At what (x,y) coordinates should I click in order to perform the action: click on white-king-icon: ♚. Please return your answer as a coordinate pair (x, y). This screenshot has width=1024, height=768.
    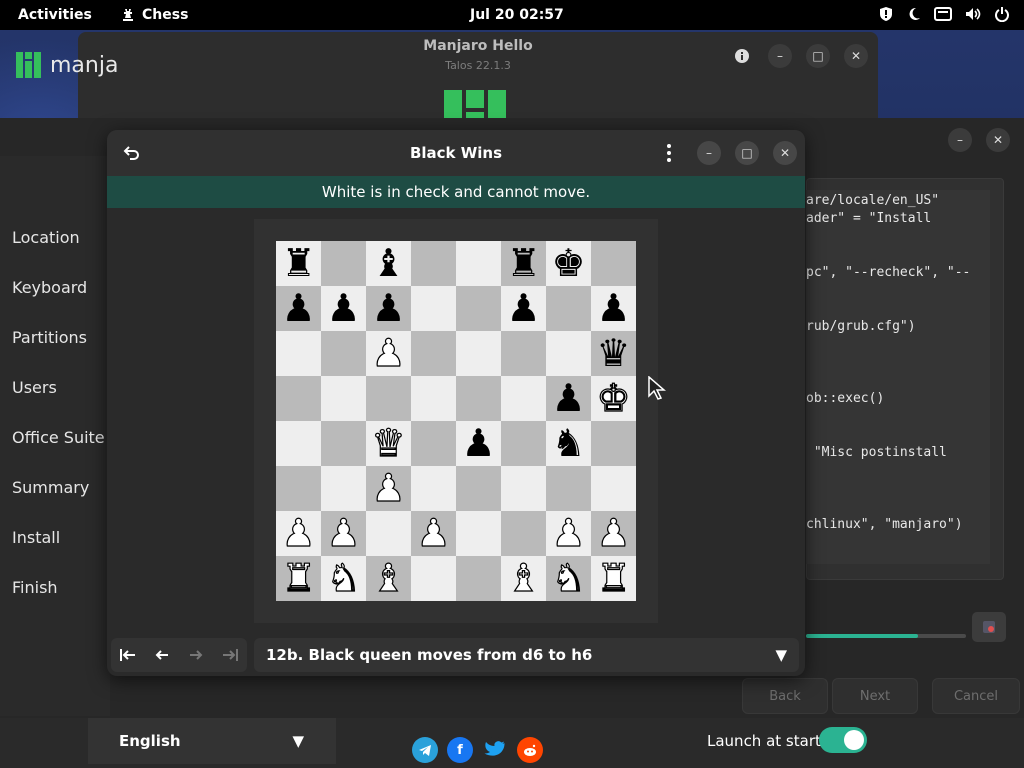
    Looking at the image, I should click on (613, 398).